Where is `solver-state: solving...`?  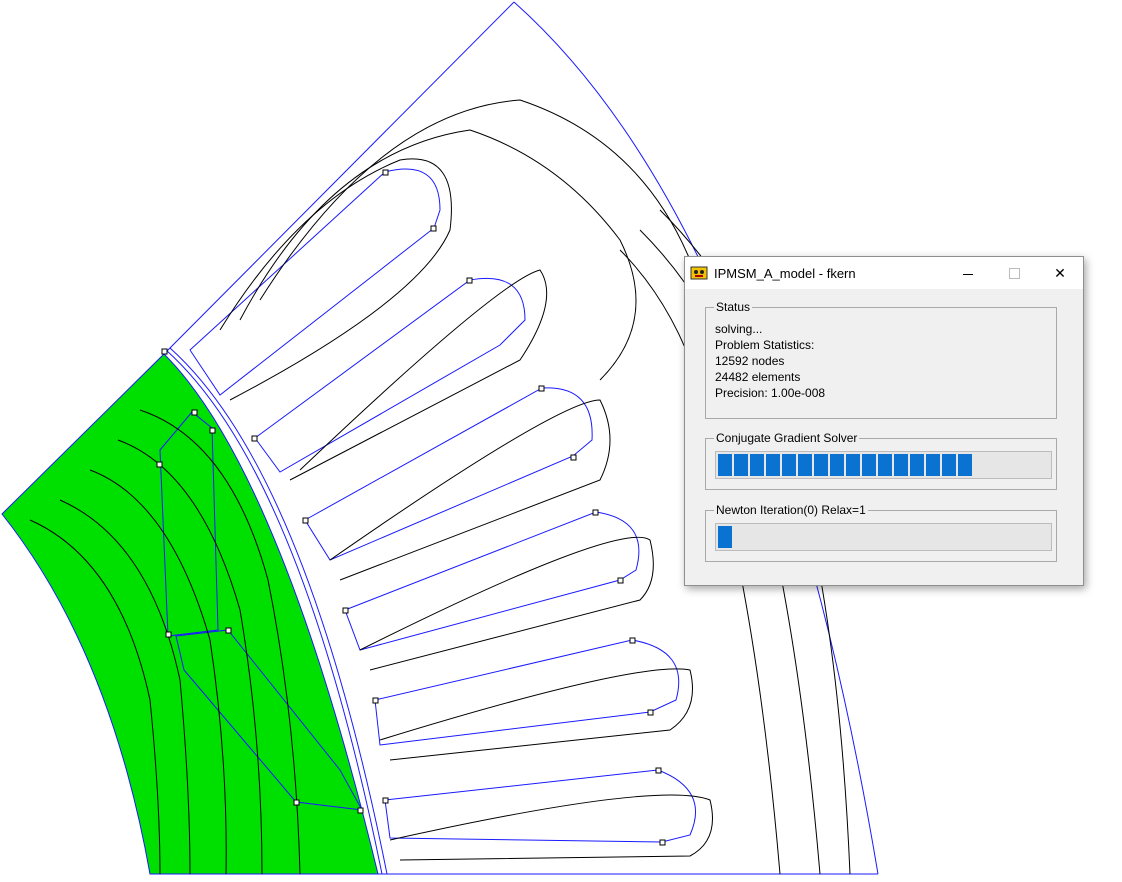 solver-state: solving... is located at coordinates (739, 329).